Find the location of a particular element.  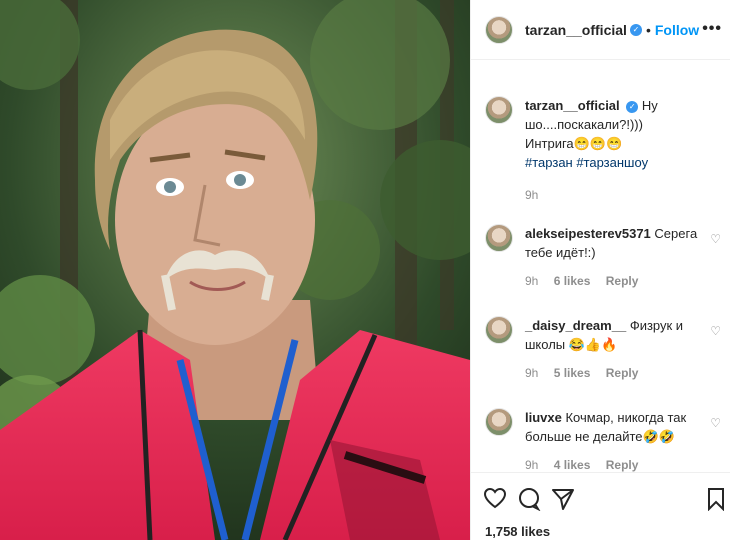

post-actions: 1,758 likes is located at coordinates (600, 506).